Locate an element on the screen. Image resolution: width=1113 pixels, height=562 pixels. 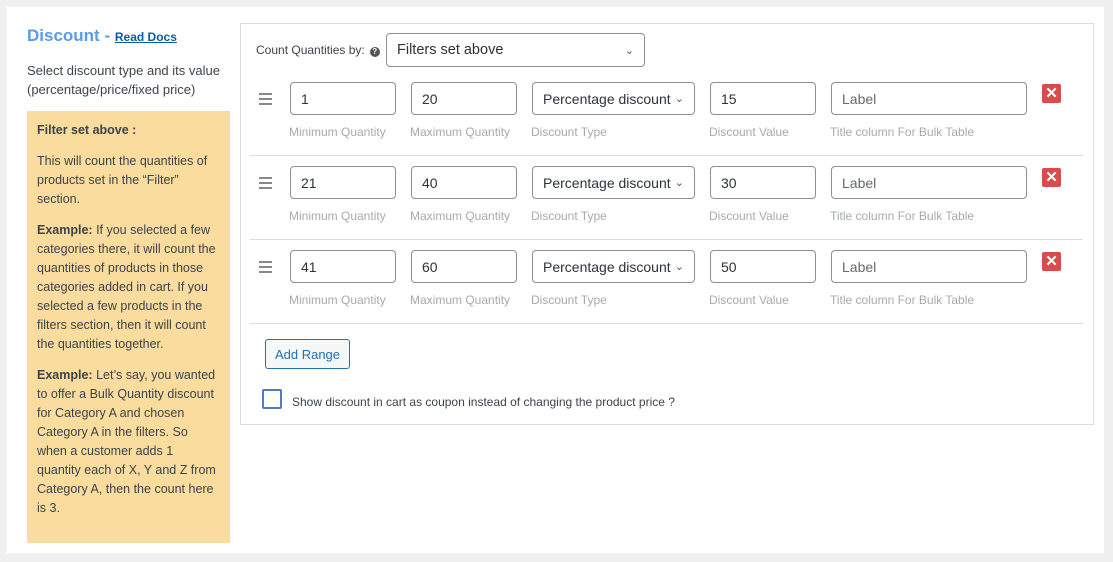
title-text: Discount is located at coordinates (63, 35).